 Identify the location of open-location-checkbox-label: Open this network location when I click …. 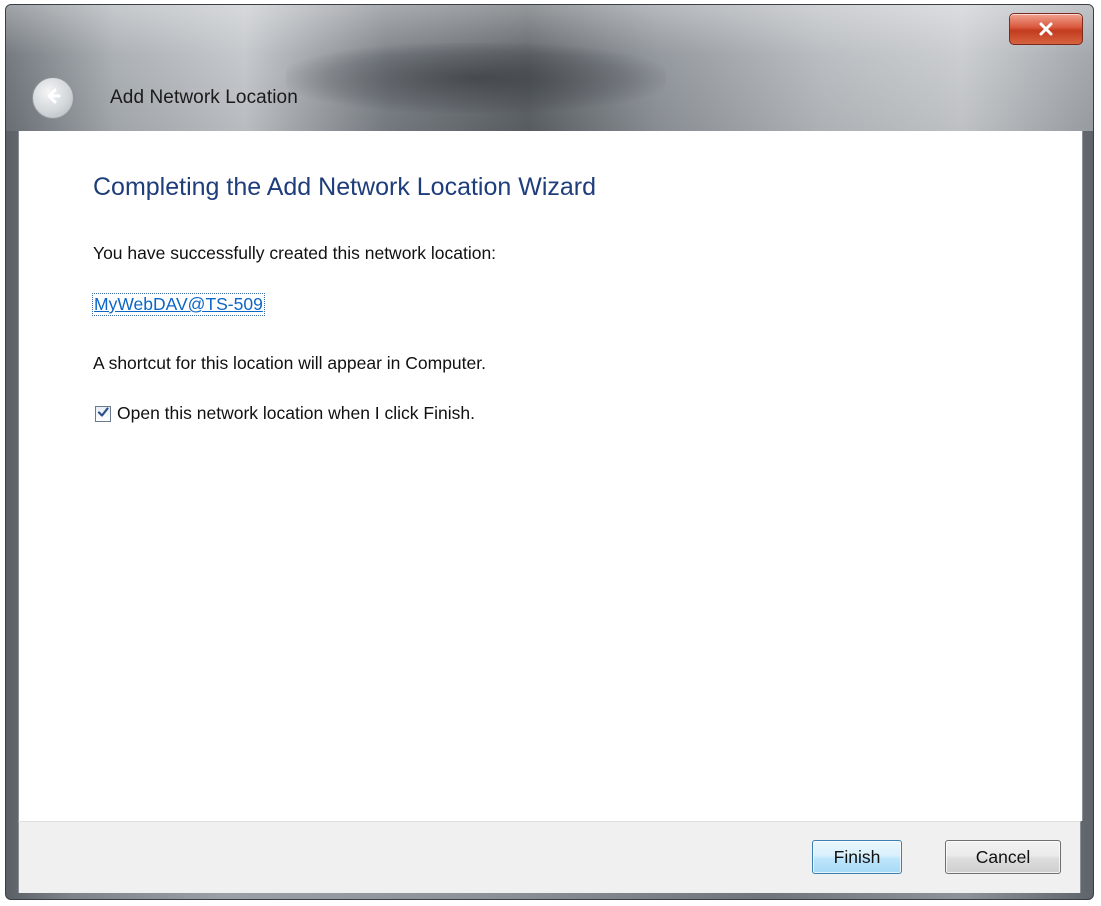
(296, 413).